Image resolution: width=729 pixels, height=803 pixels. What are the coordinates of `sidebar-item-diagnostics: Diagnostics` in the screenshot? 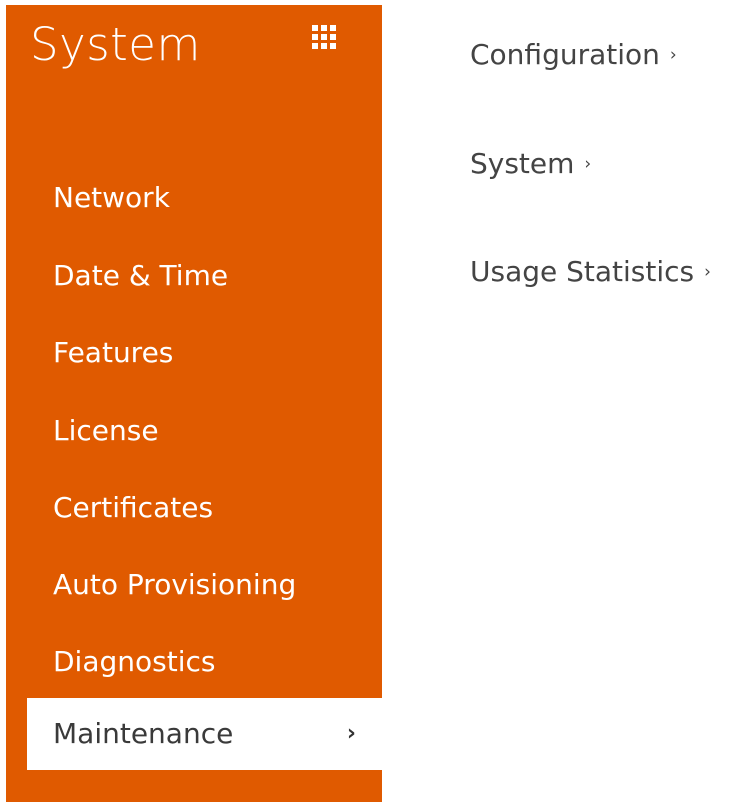 It's located at (194, 662).